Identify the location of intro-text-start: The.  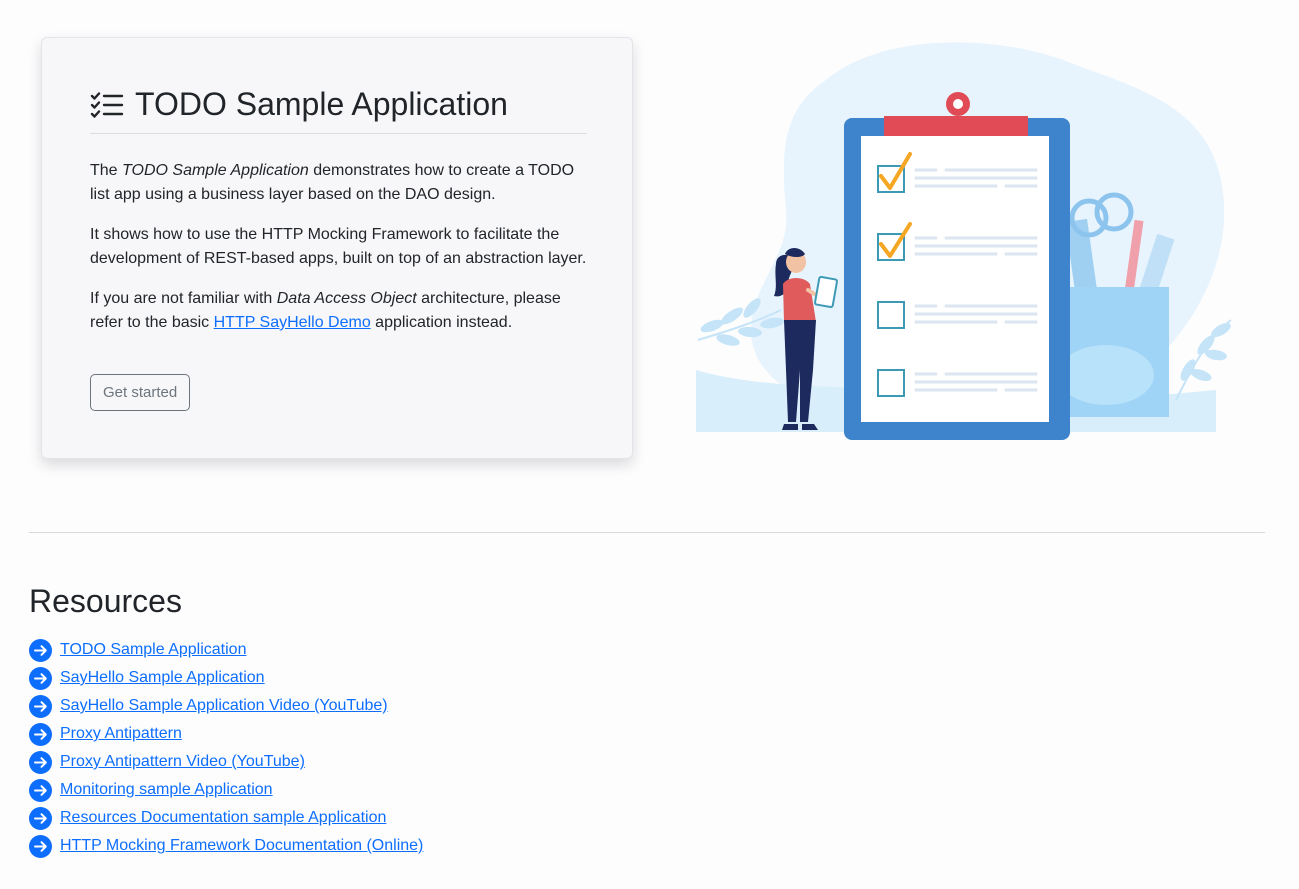
(106, 170).